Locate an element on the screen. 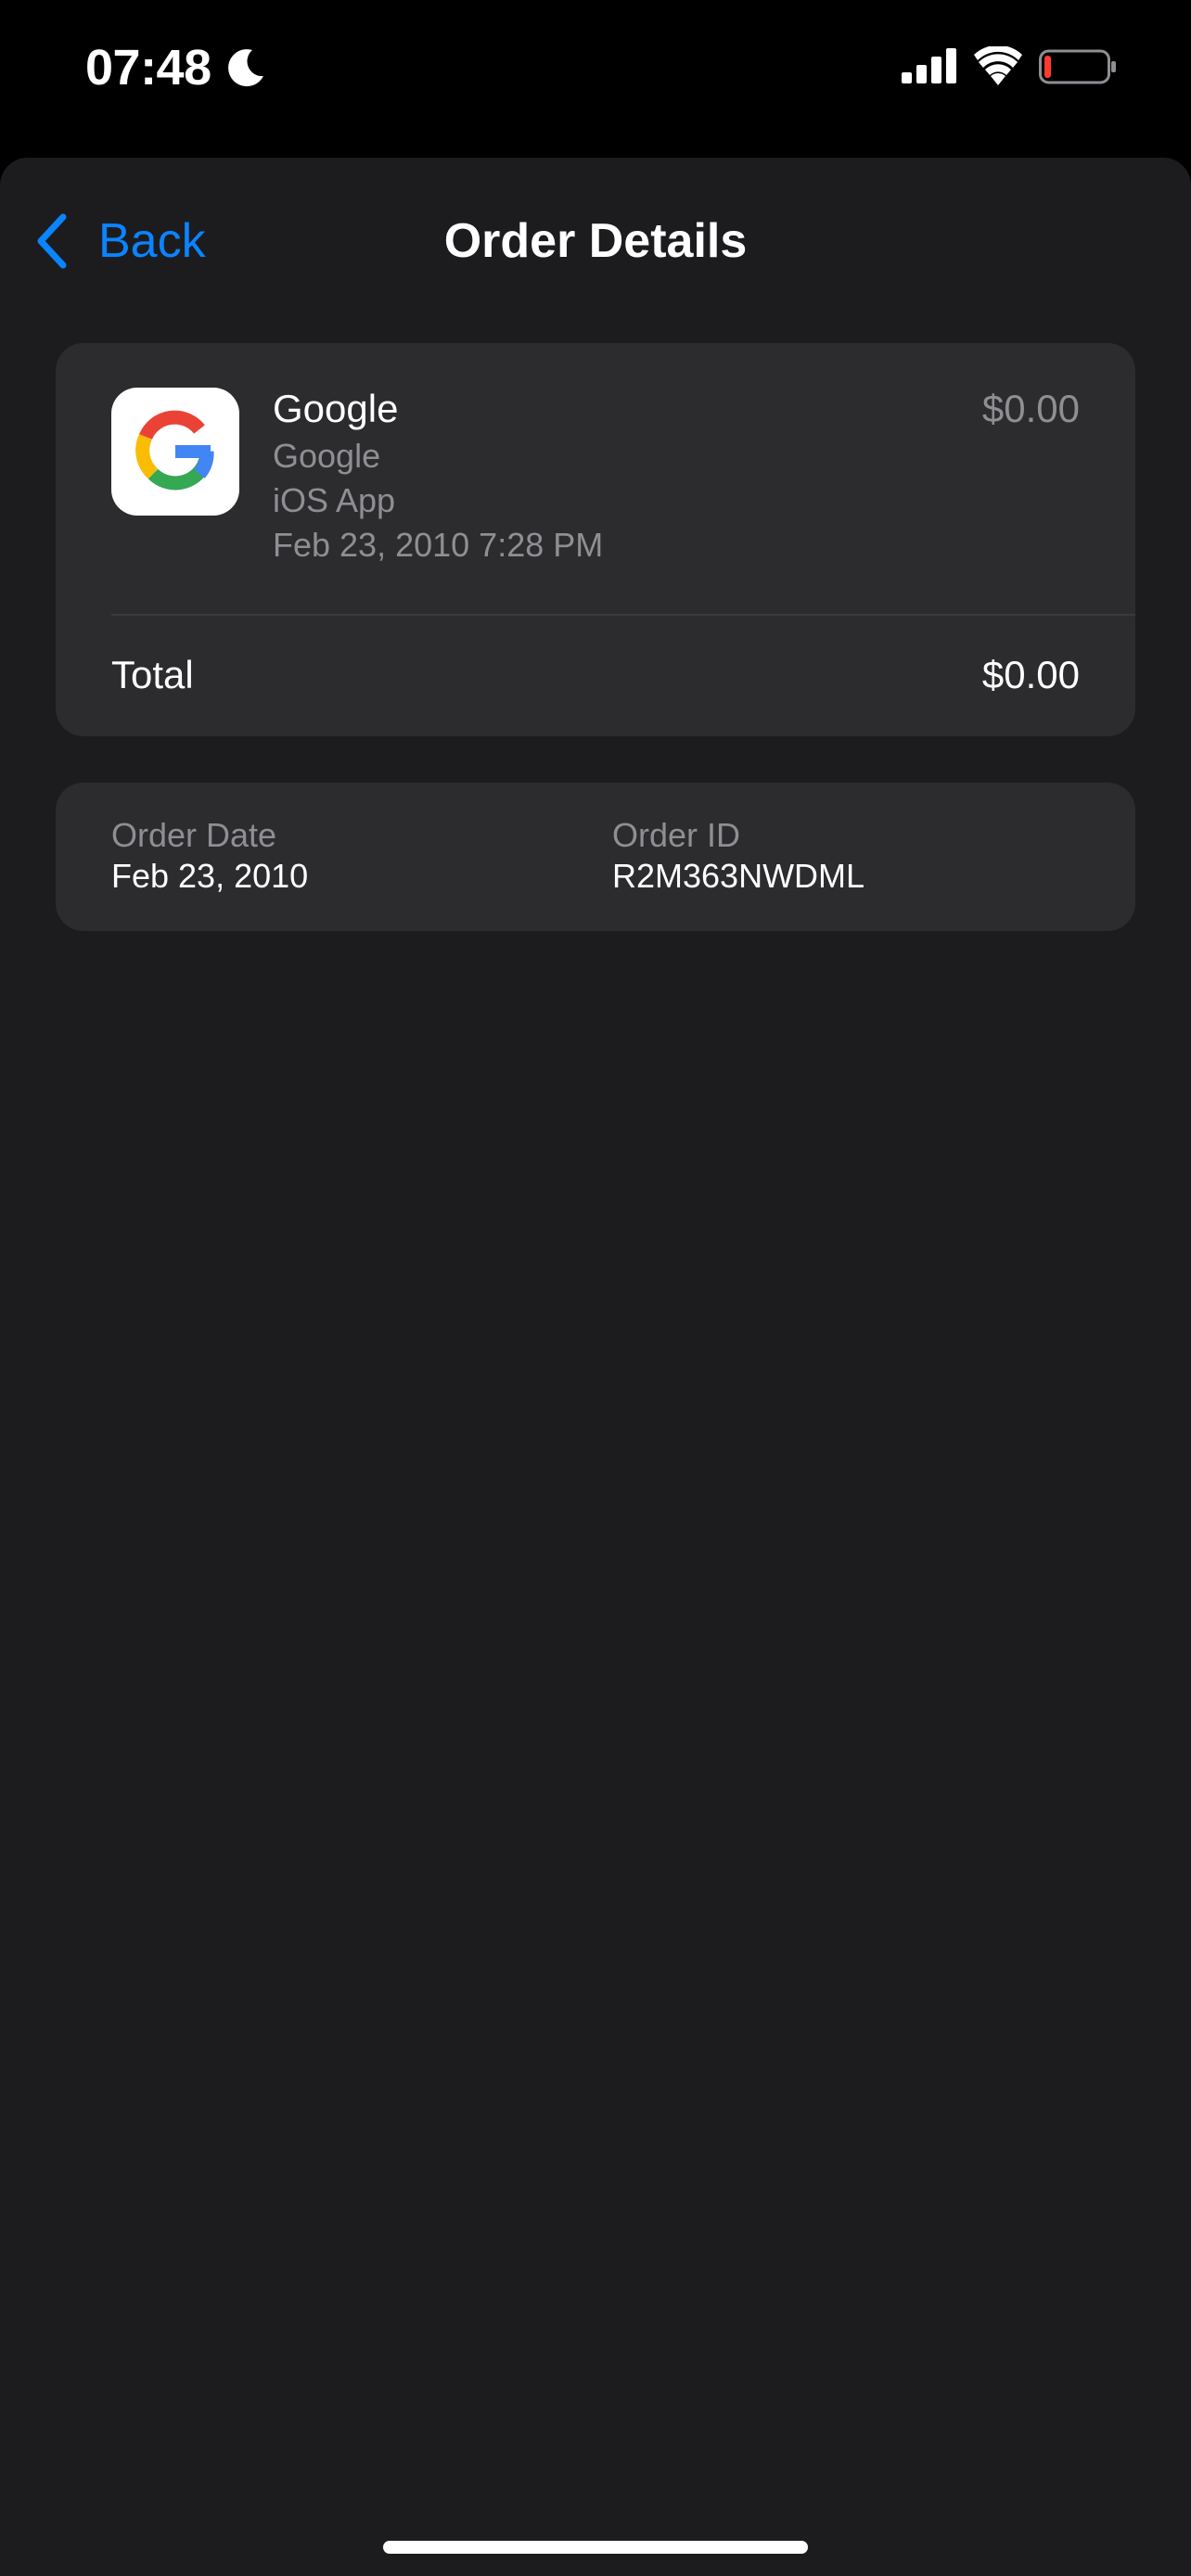  wifi-icon is located at coordinates (998, 66).